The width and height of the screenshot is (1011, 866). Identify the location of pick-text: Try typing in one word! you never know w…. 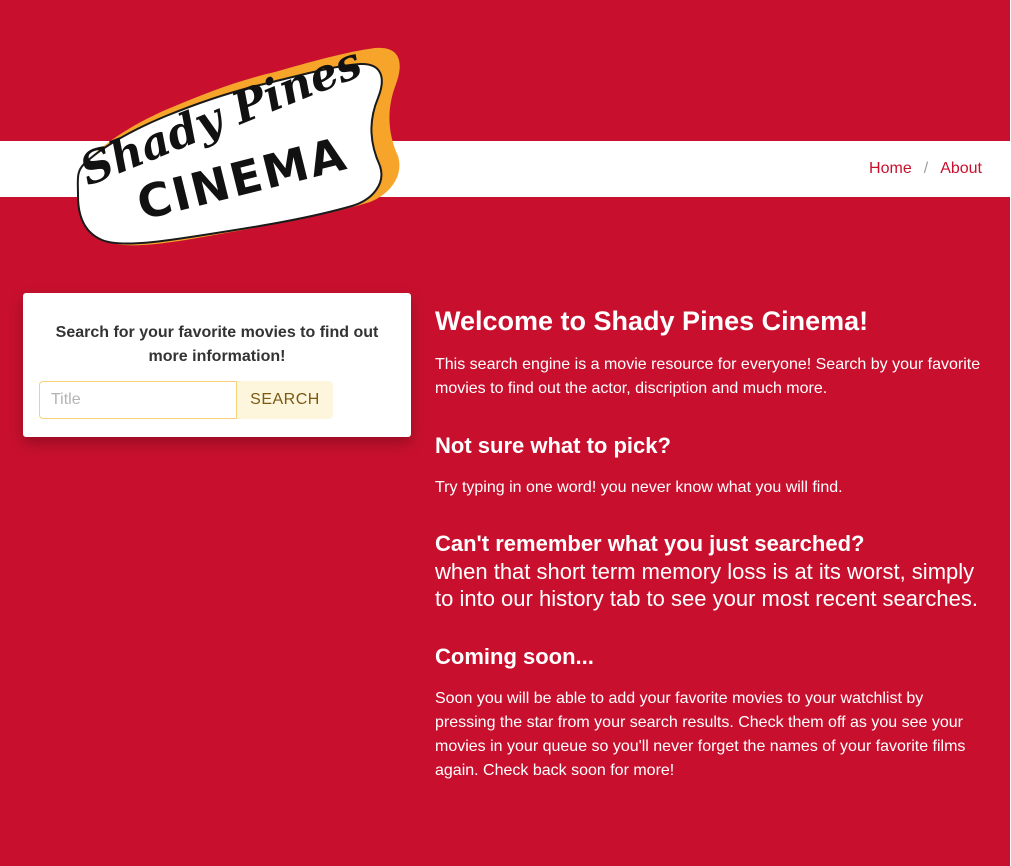
(639, 487).